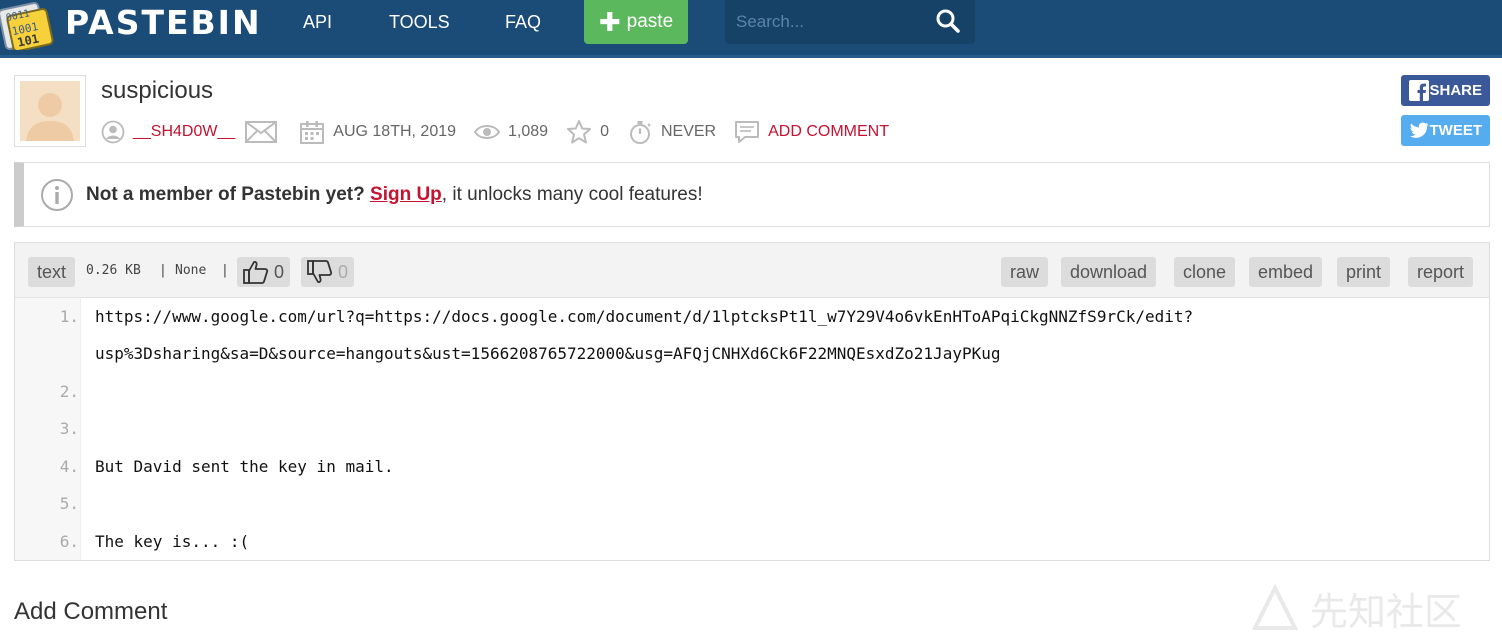 Image resolution: width=1502 pixels, height=639 pixels. Describe the element at coordinates (1386, 611) in the screenshot. I see `watermark-text: 先知社区` at that location.